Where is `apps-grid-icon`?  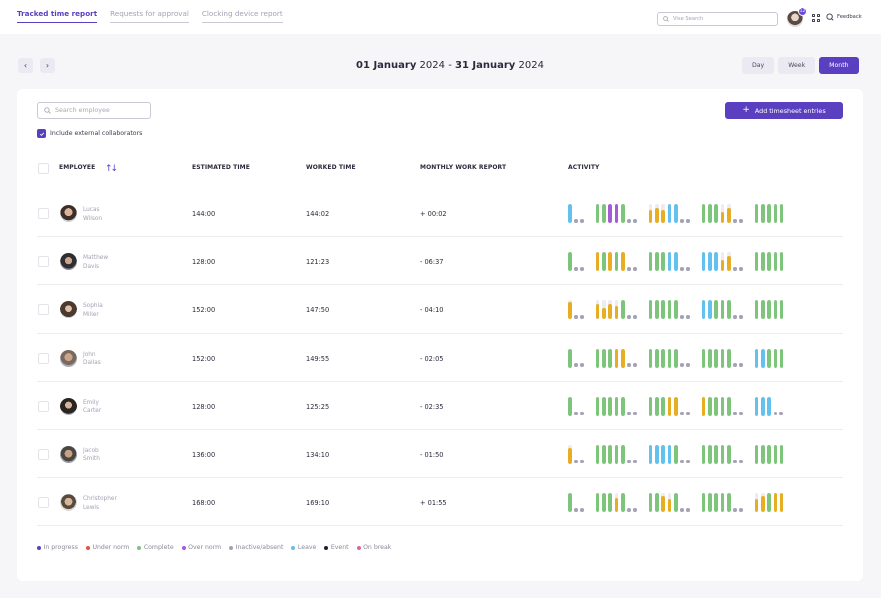
apps-grid-icon is located at coordinates (816, 18).